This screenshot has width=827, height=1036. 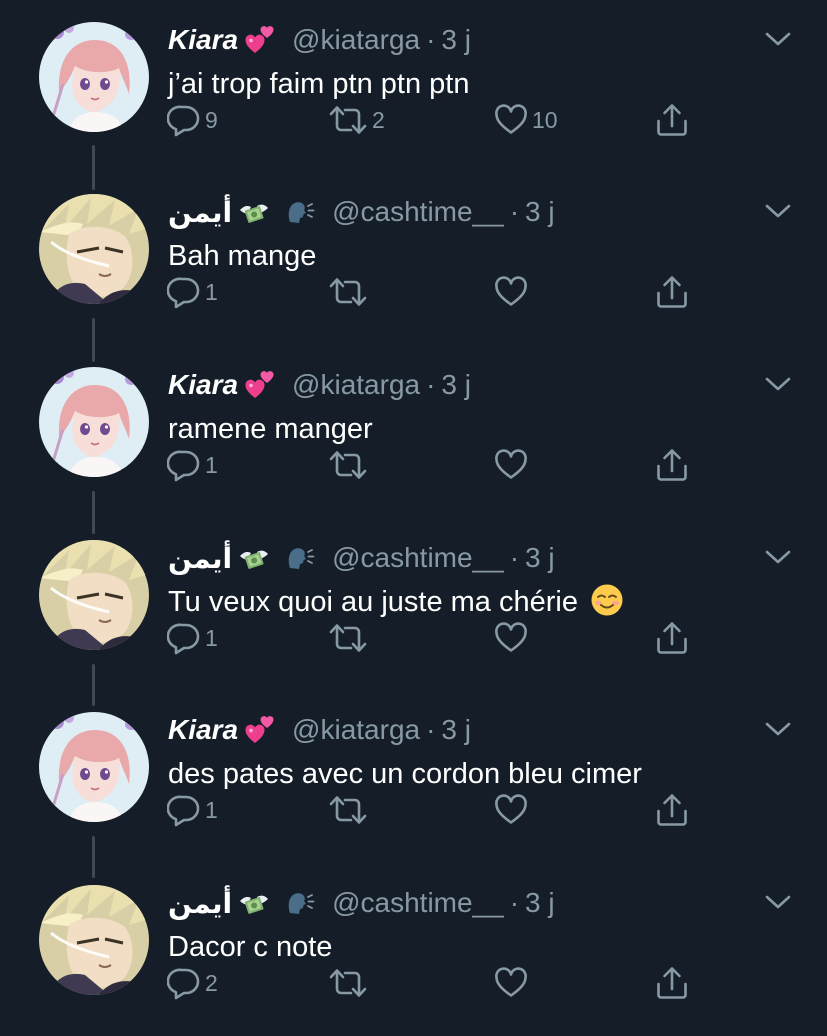 I want to click on reply-button: 9, so click(x=192, y=120).